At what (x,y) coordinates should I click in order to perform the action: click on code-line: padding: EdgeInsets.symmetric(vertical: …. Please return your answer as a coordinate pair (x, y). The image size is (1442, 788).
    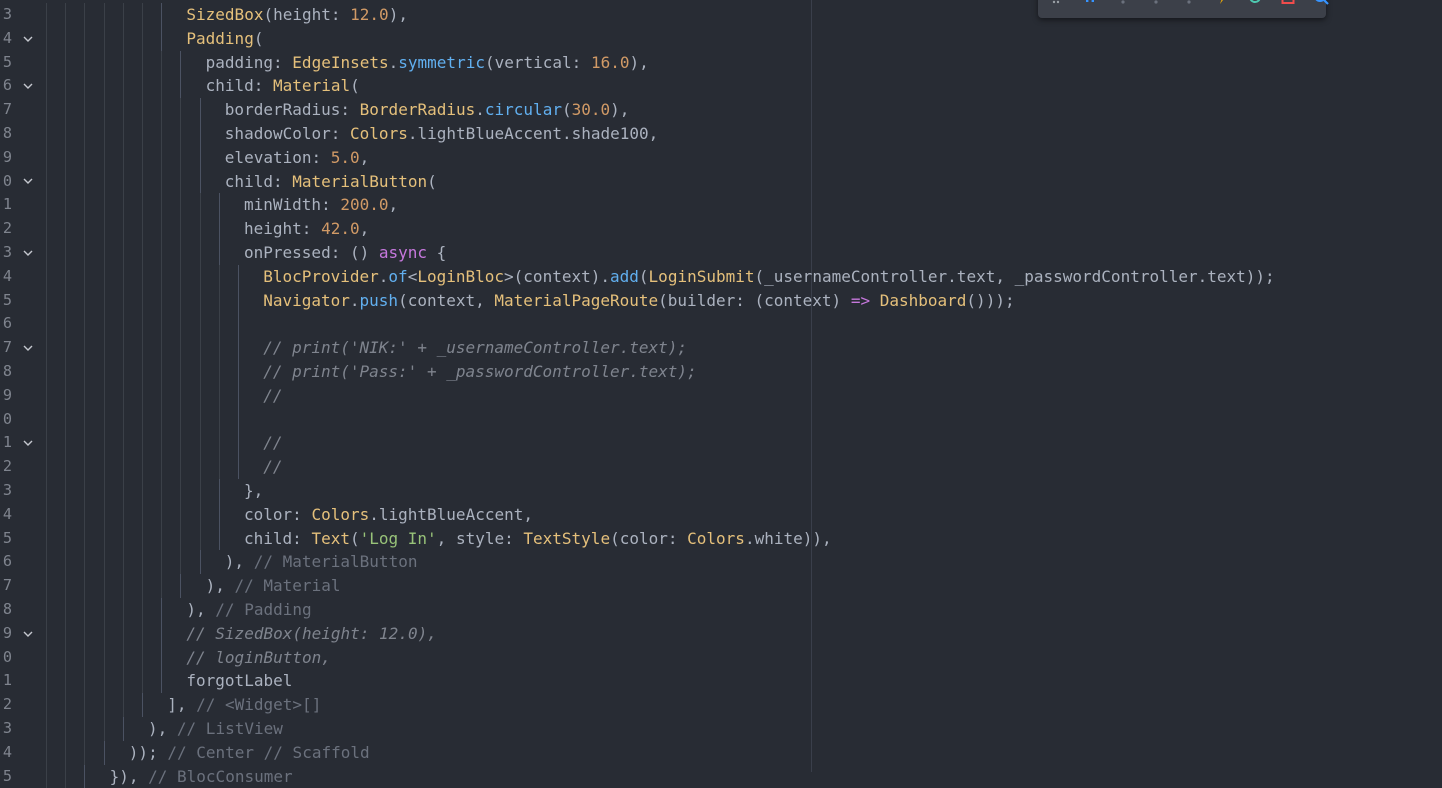
    Looking at the image, I should click on (427, 63).